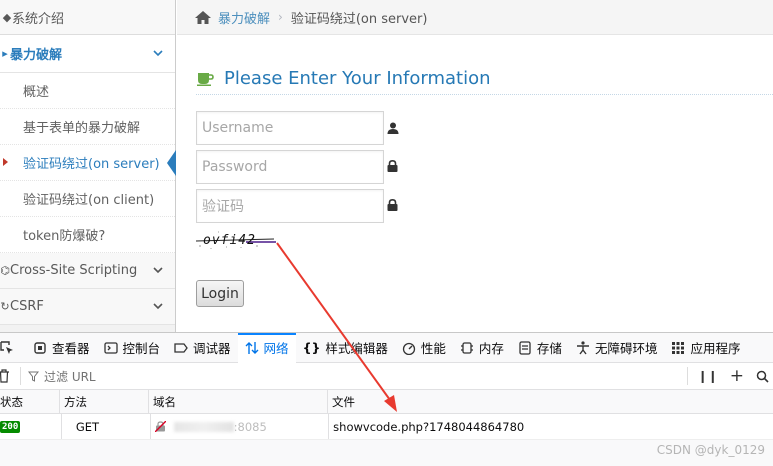 This screenshot has width=773, height=466. Describe the element at coordinates (290, 167) in the screenshot. I see `password-input: Password` at that location.